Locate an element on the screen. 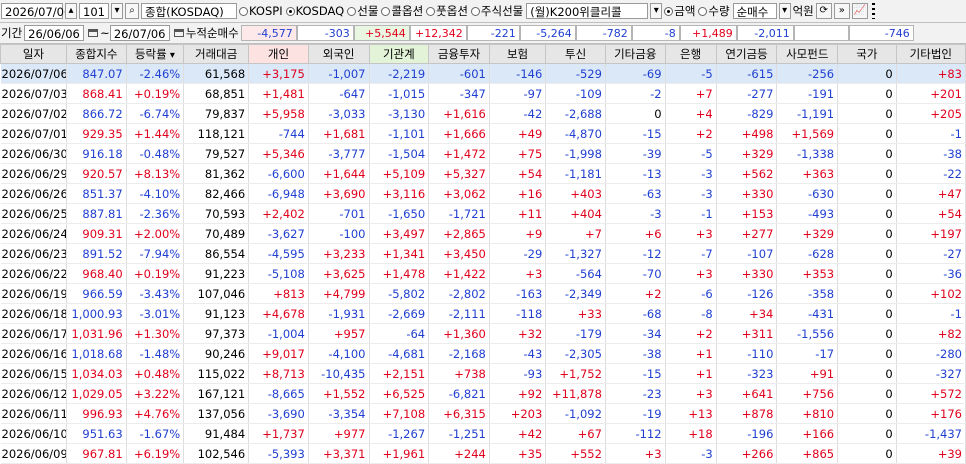 The height and width of the screenshot is (464, 966). table-cell: 1,018.68 is located at coordinates (96, 353).